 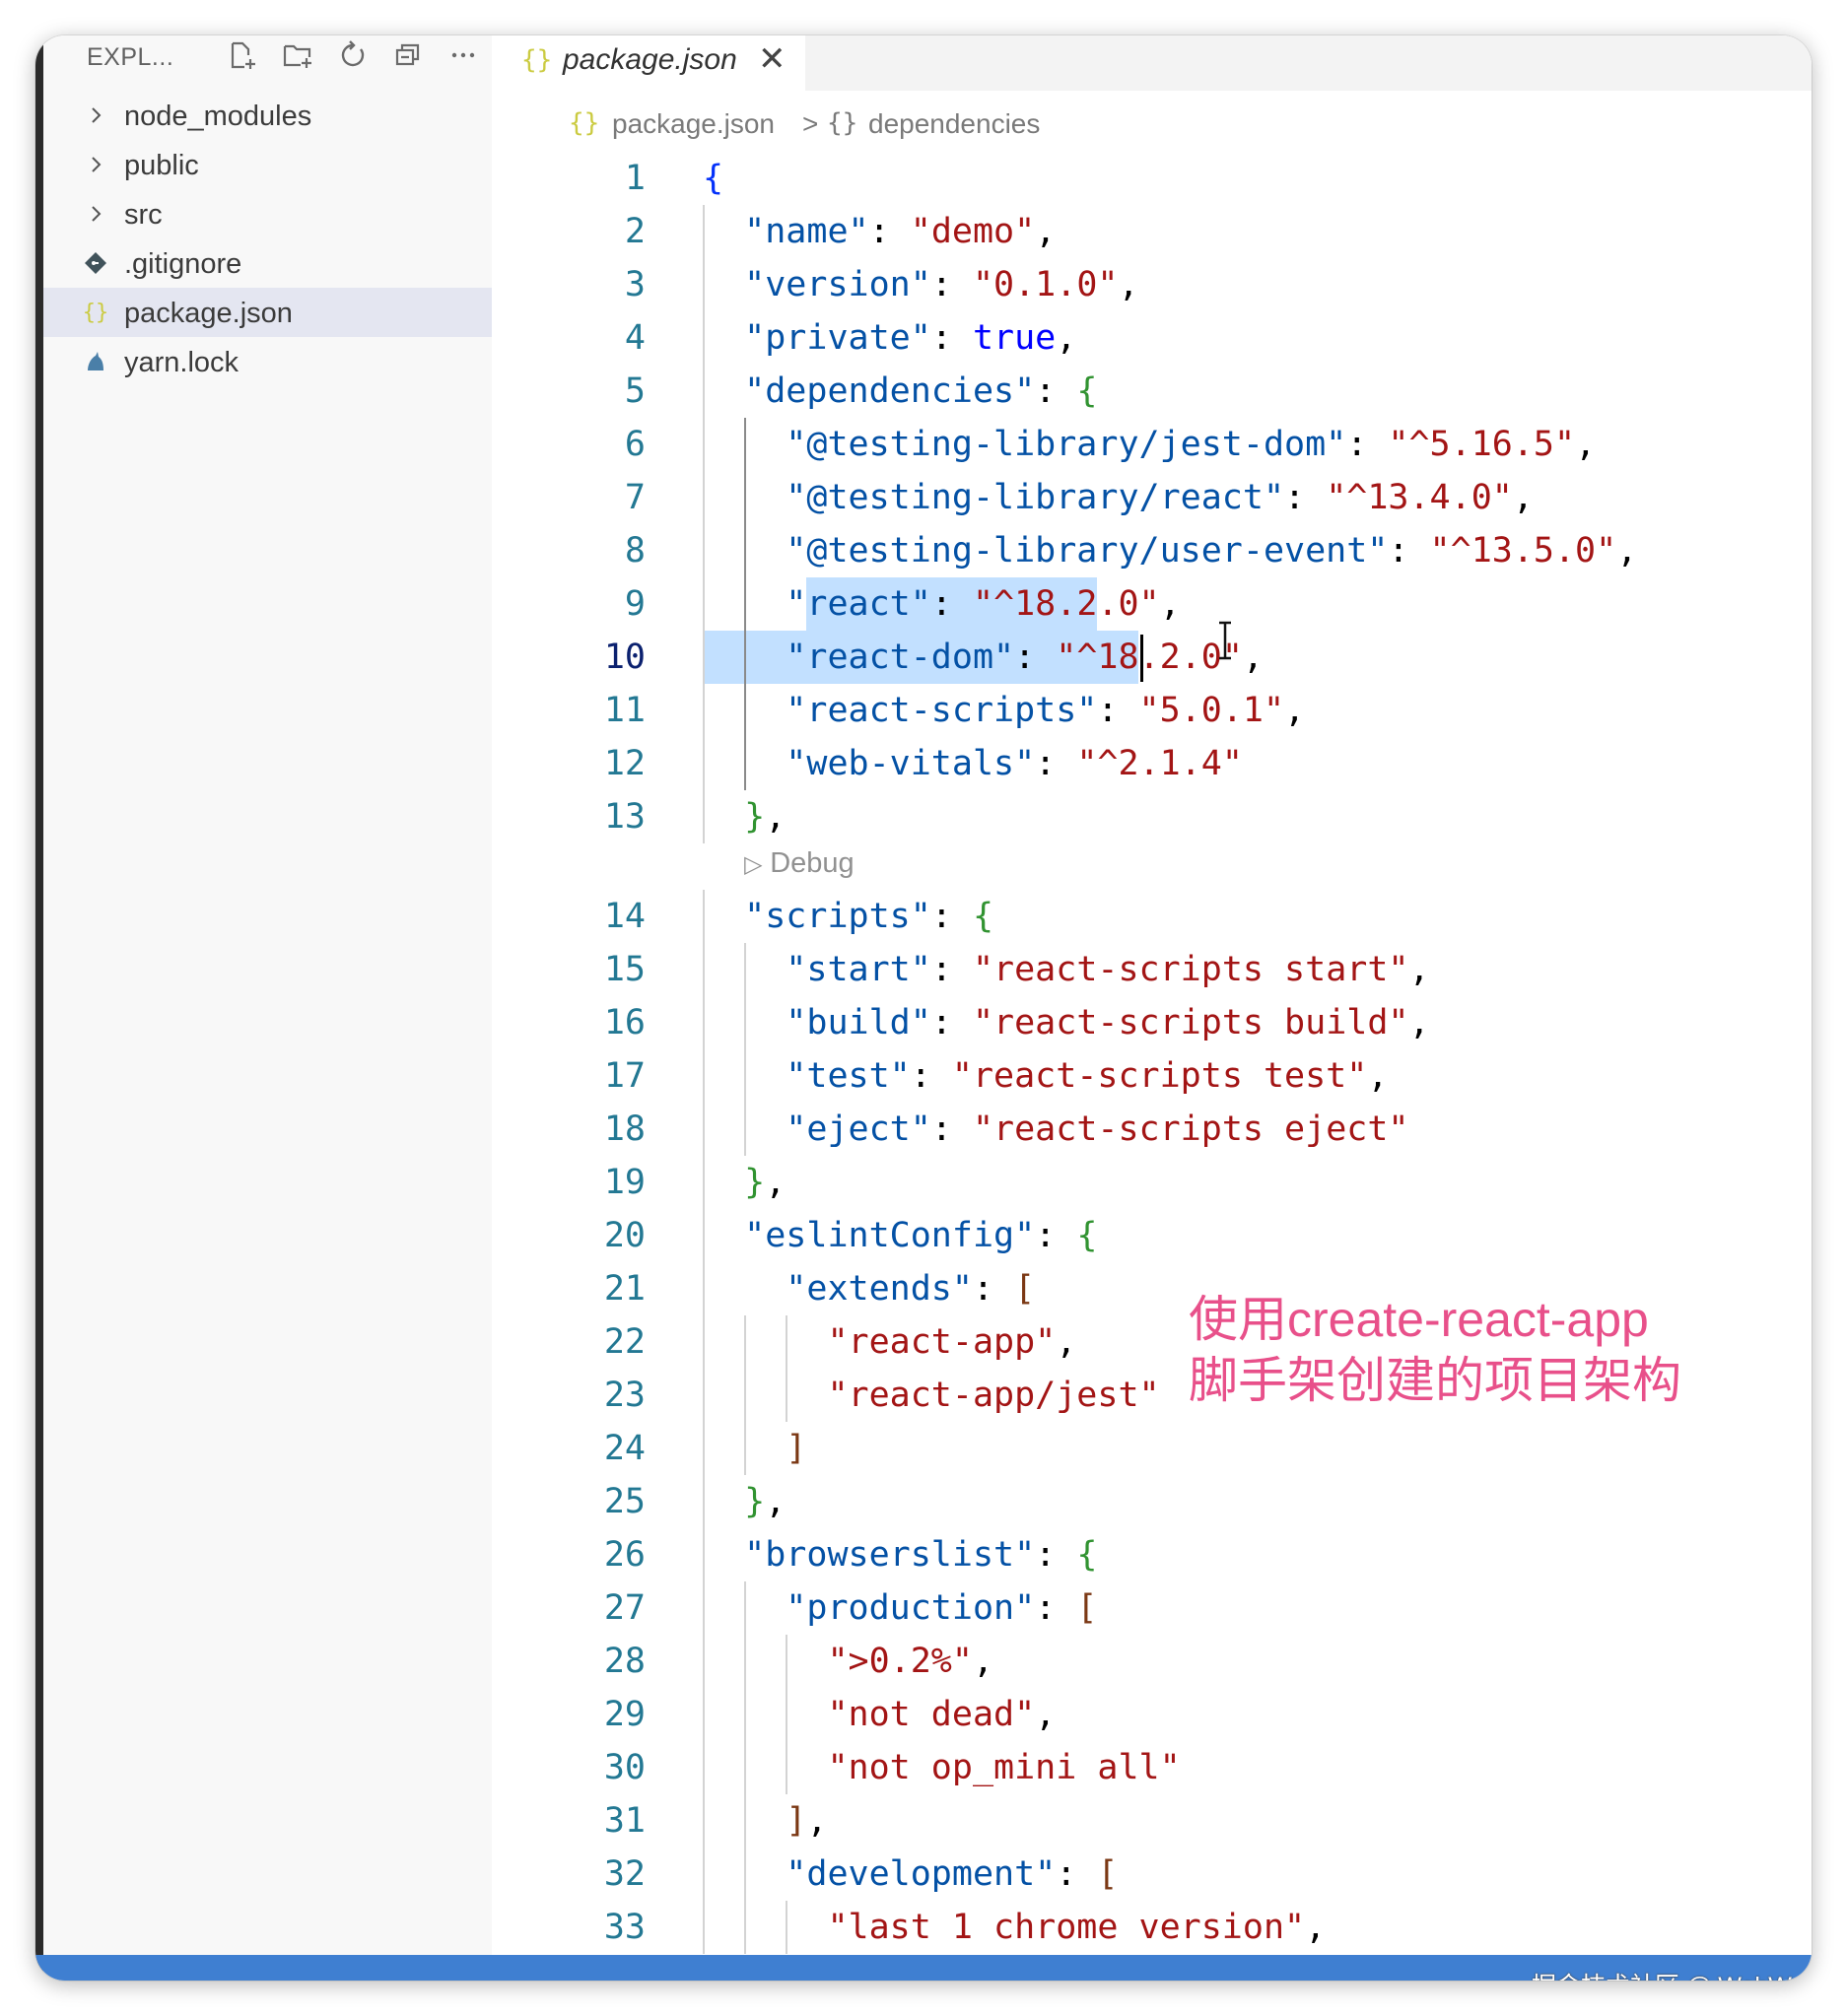 What do you see at coordinates (624, 1235) in the screenshot?
I see `line-number: 20` at bounding box center [624, 1235].